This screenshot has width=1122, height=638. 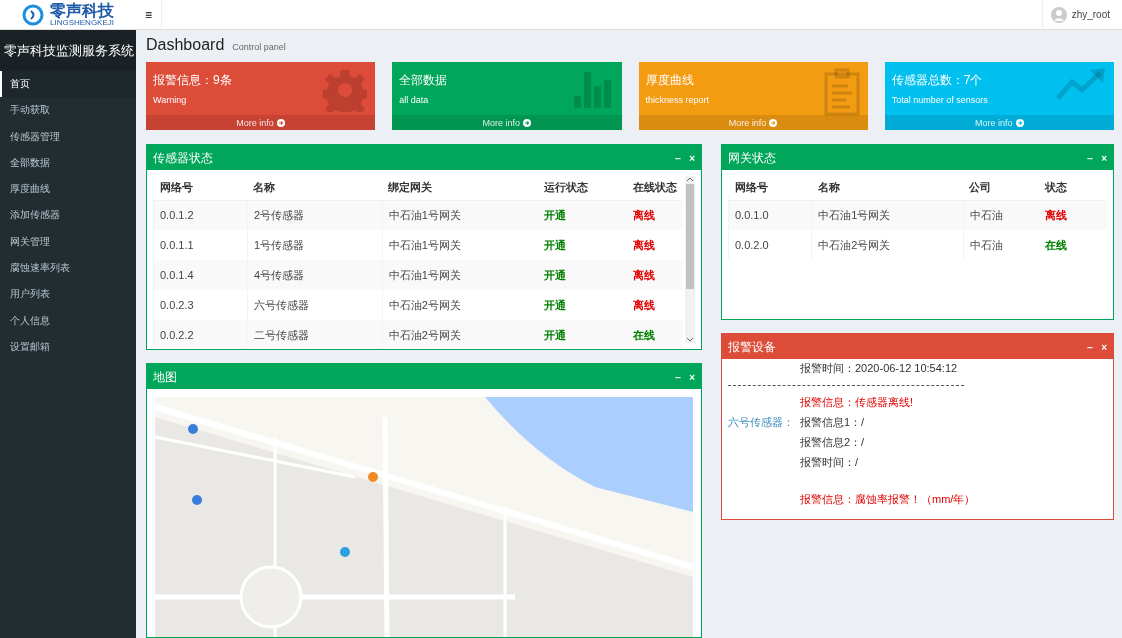 I want to click on scrollbar, so click(x=690, y=259).